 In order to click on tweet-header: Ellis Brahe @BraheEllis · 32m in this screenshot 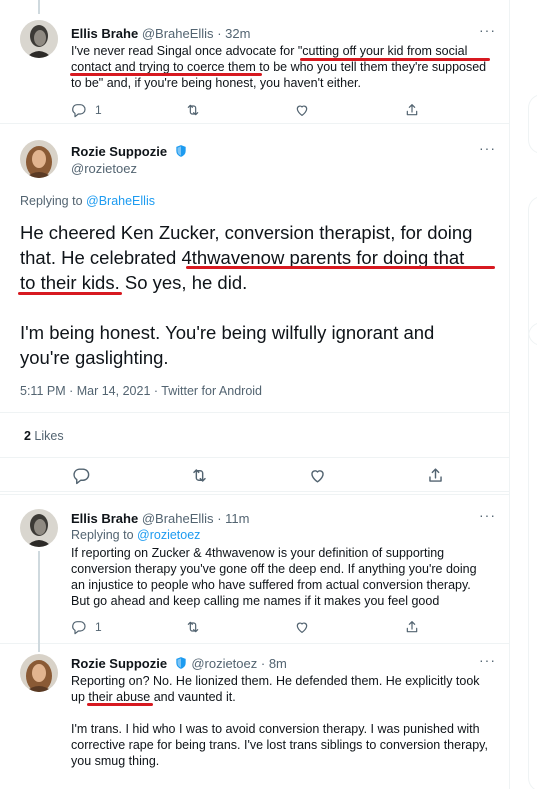, I will do `click(160, 33)`.